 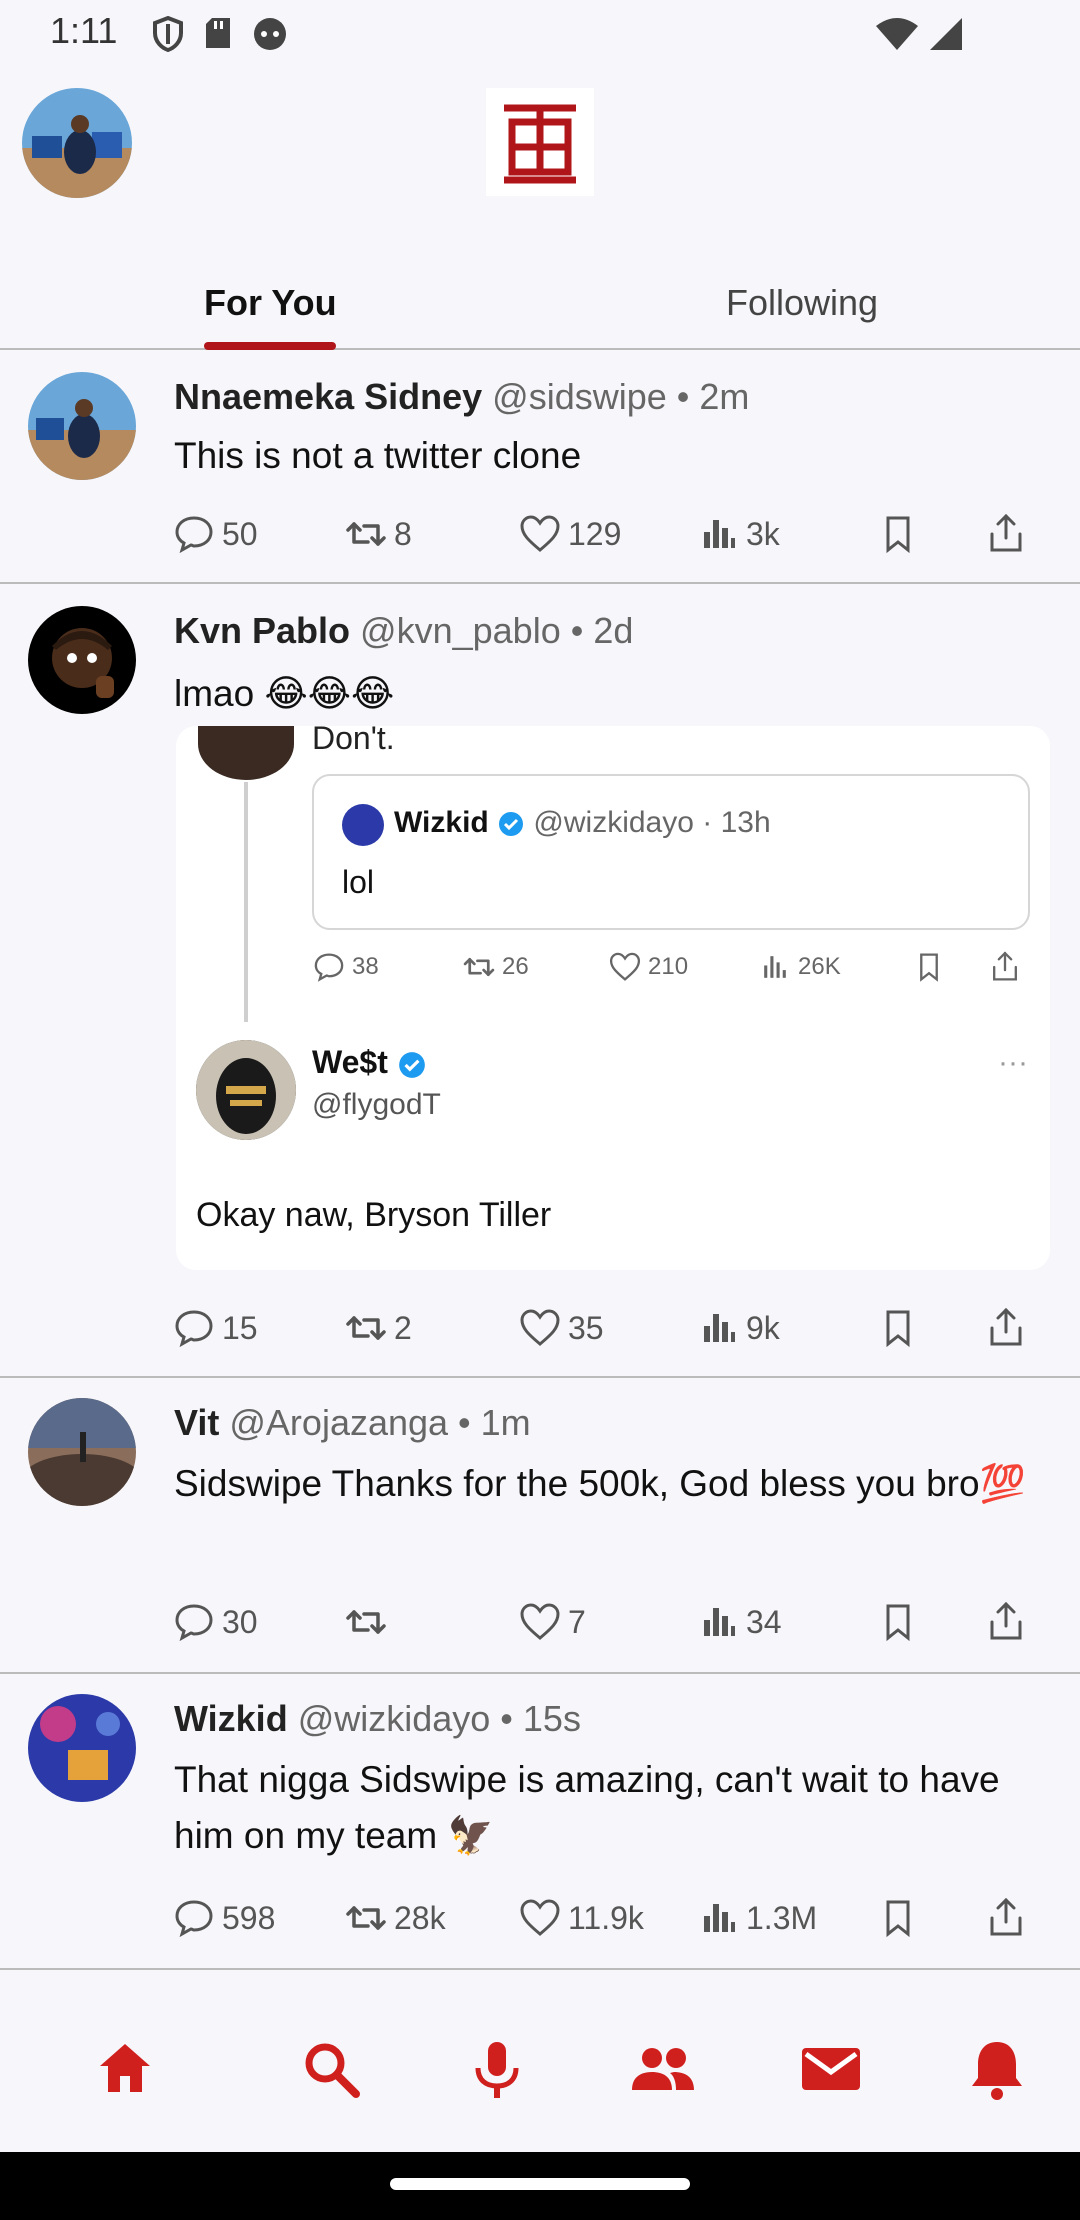 I want to click on nav-notifications, so click(x=997, y=2069).